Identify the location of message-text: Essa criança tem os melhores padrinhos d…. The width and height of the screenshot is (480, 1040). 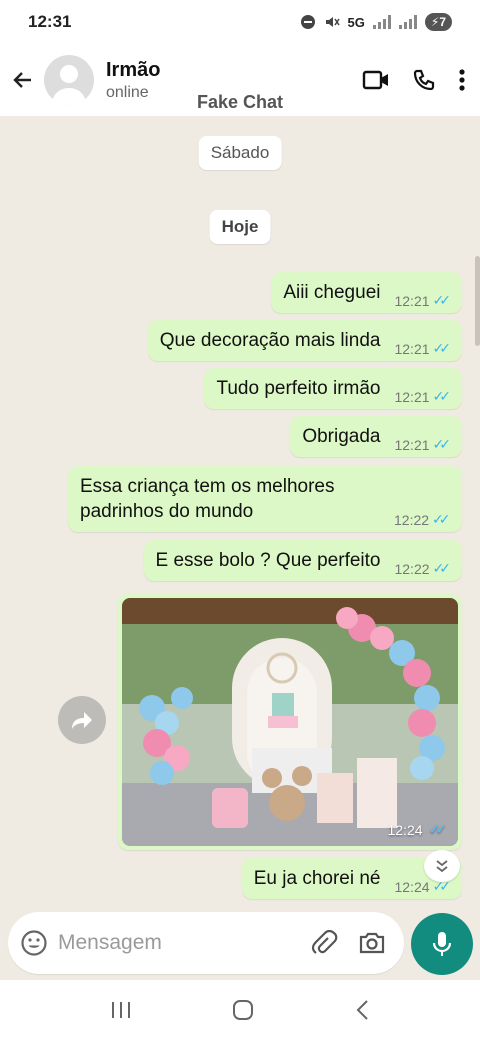
(207, 499).